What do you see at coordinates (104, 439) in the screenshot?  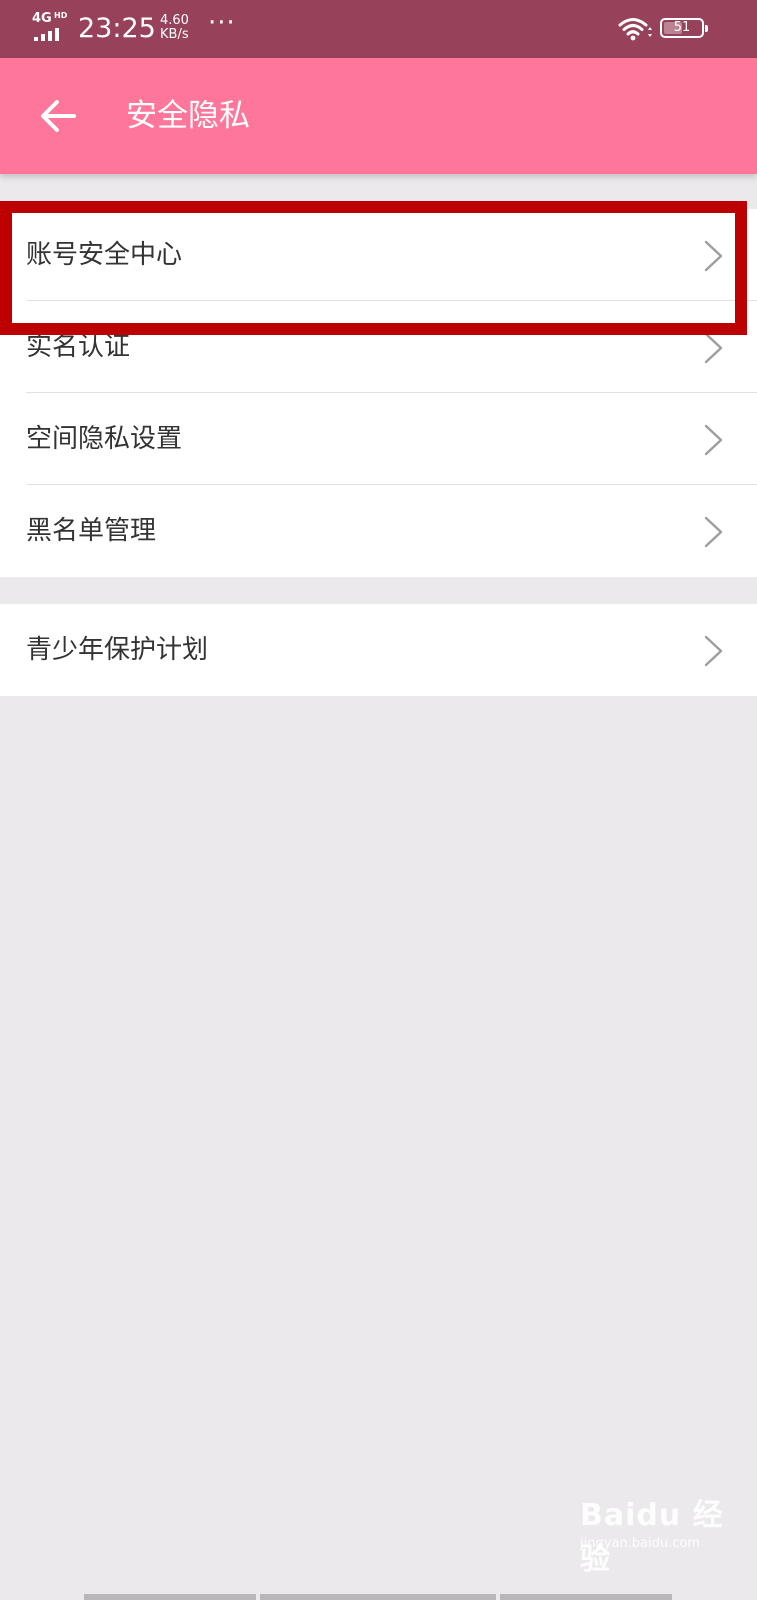 I see `menu-item-label: 空间隐私设置` at bounding box center [104, 439].